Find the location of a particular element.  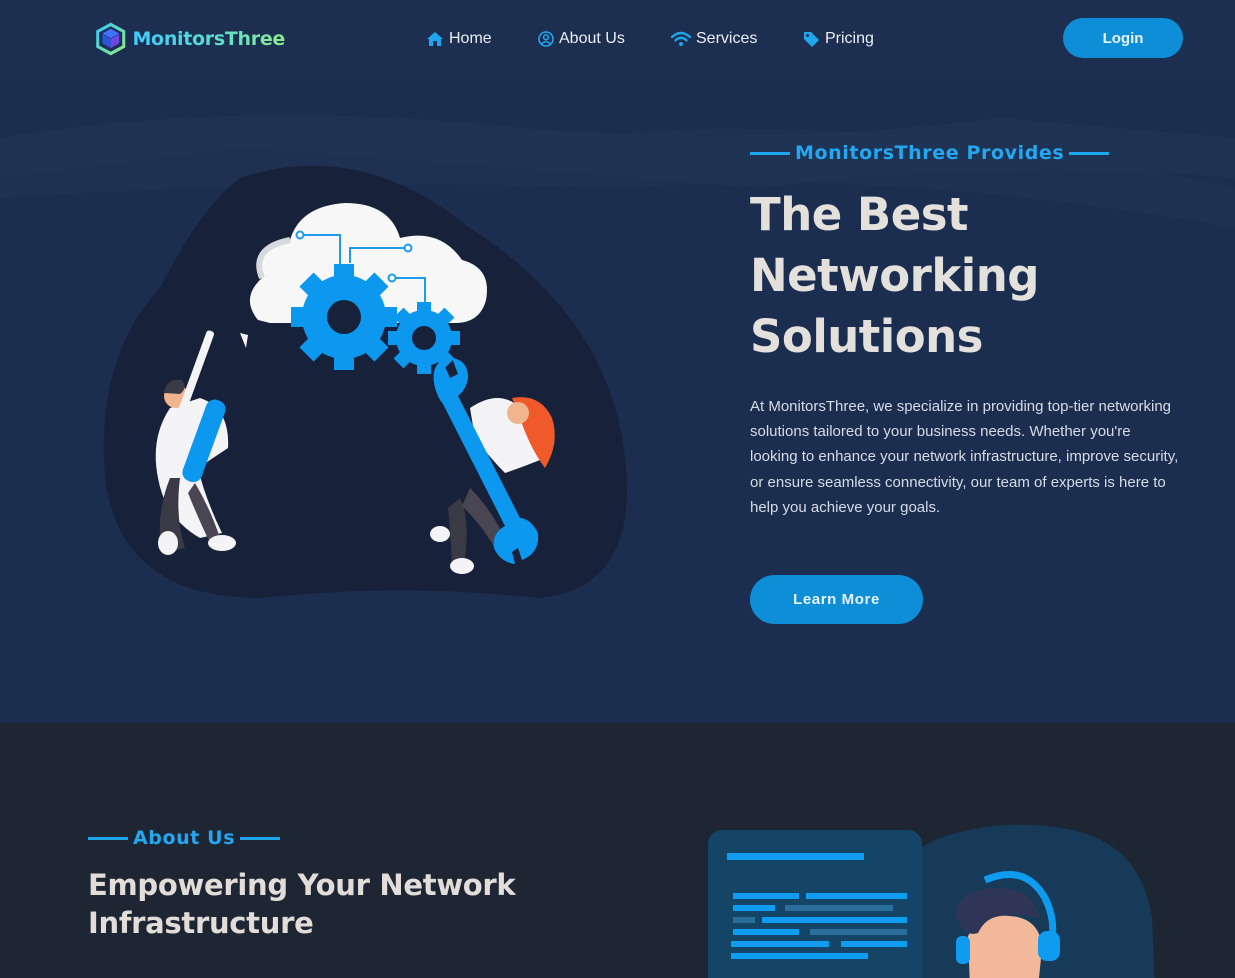

about-title: Empowering Your Network Infrastructure is located at coordinates (302, 904).